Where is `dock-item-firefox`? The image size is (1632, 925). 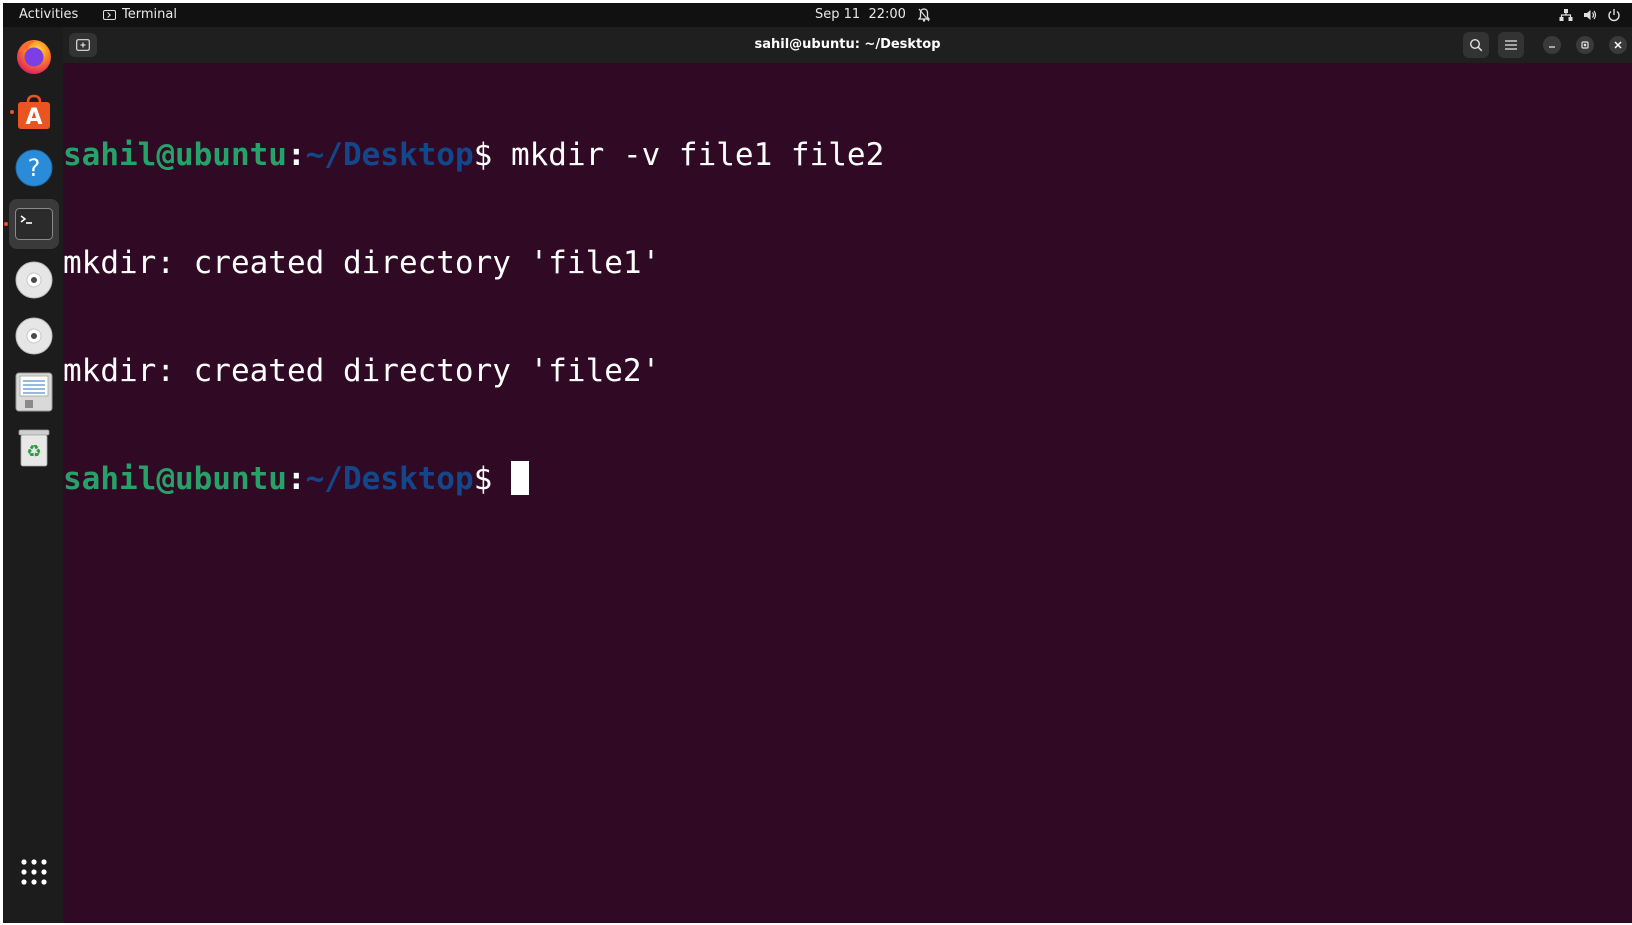 dock-item-firefox is located at coordinates (34, 56).